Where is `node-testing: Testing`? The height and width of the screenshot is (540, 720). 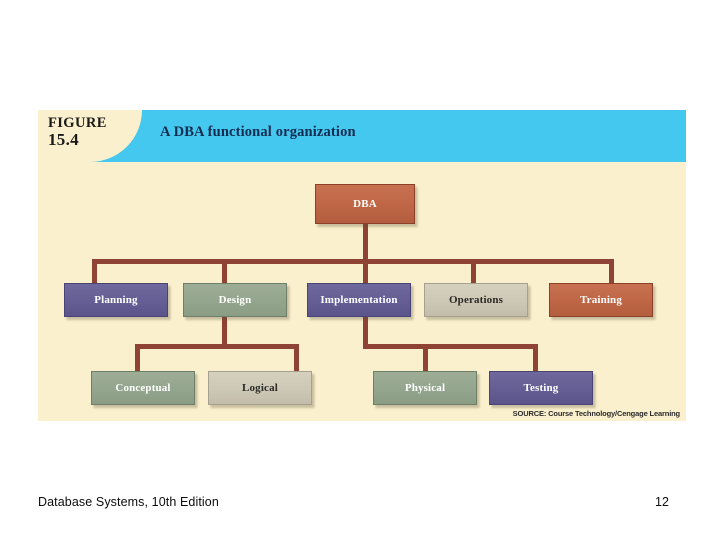 node-testing: Testing is located at coordinates (541, 388).